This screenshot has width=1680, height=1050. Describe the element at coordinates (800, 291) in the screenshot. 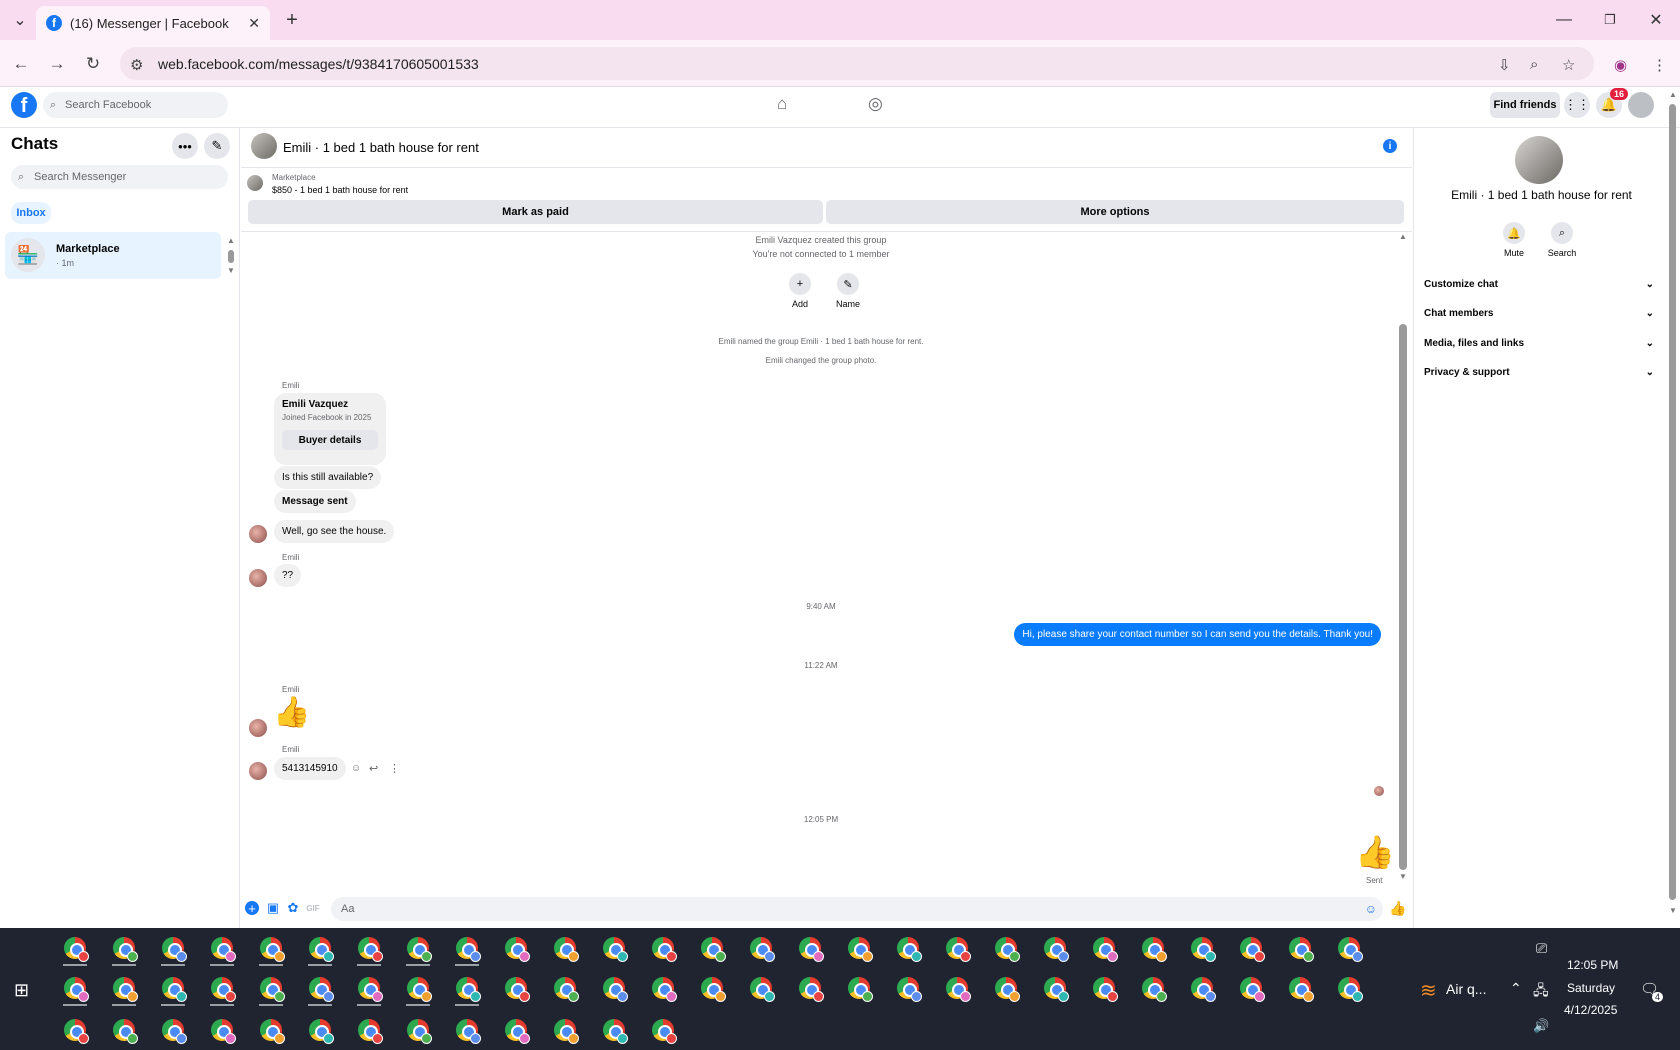

I see `add-member-button: + Add` at that location.